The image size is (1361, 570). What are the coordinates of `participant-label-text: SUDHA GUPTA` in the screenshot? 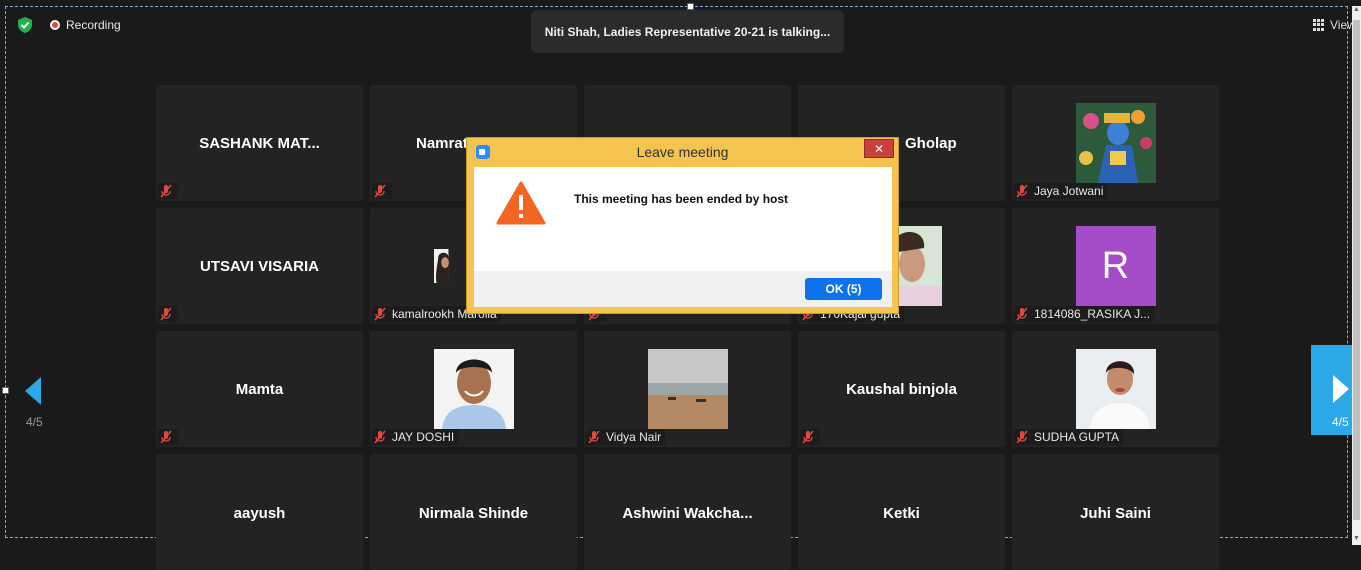 It's located at (1077, 437).